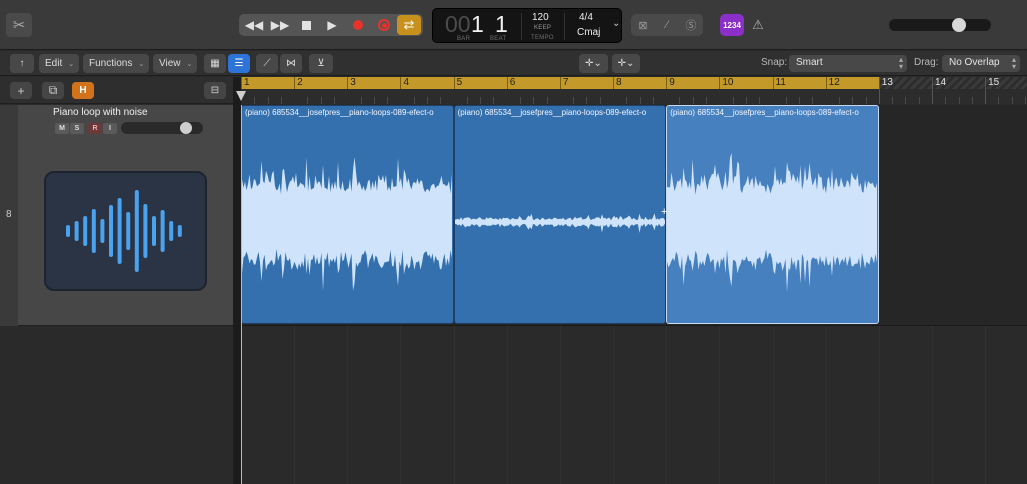 This screenshot has width=1027, height=484. Describe the element at coordinates (291, 63) in the screenshot. I see `flex-icon: ⋈` at that location.